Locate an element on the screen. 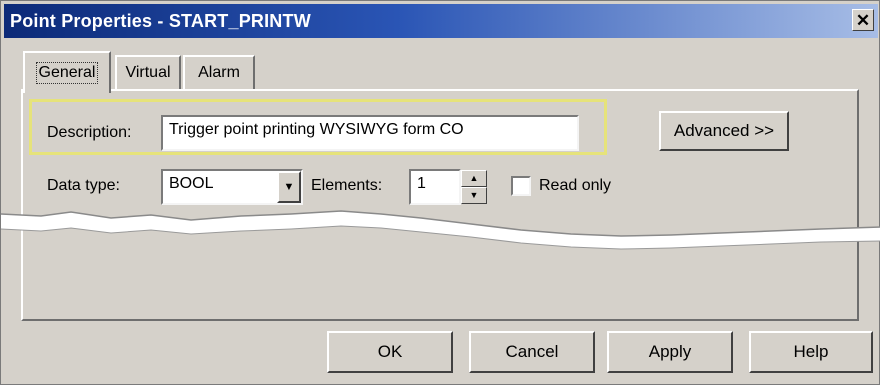 The image size is (880, 385). apply-button: Apply is located at coordinates (670, 352).